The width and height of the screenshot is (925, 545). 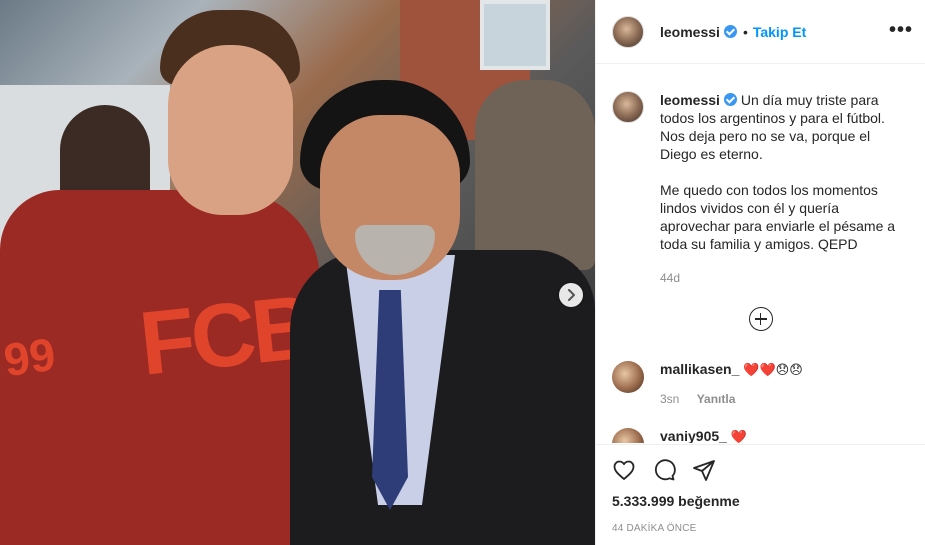 I want to click on load-more-comments, so click(x=760, y=319).